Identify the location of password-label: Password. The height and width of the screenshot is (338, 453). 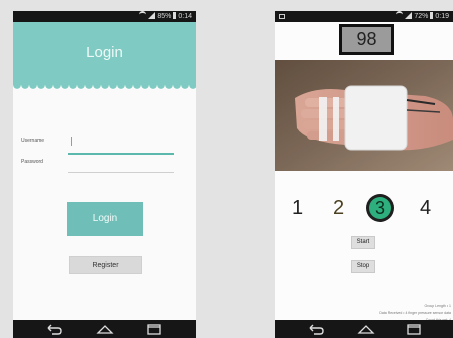
(32, 162).